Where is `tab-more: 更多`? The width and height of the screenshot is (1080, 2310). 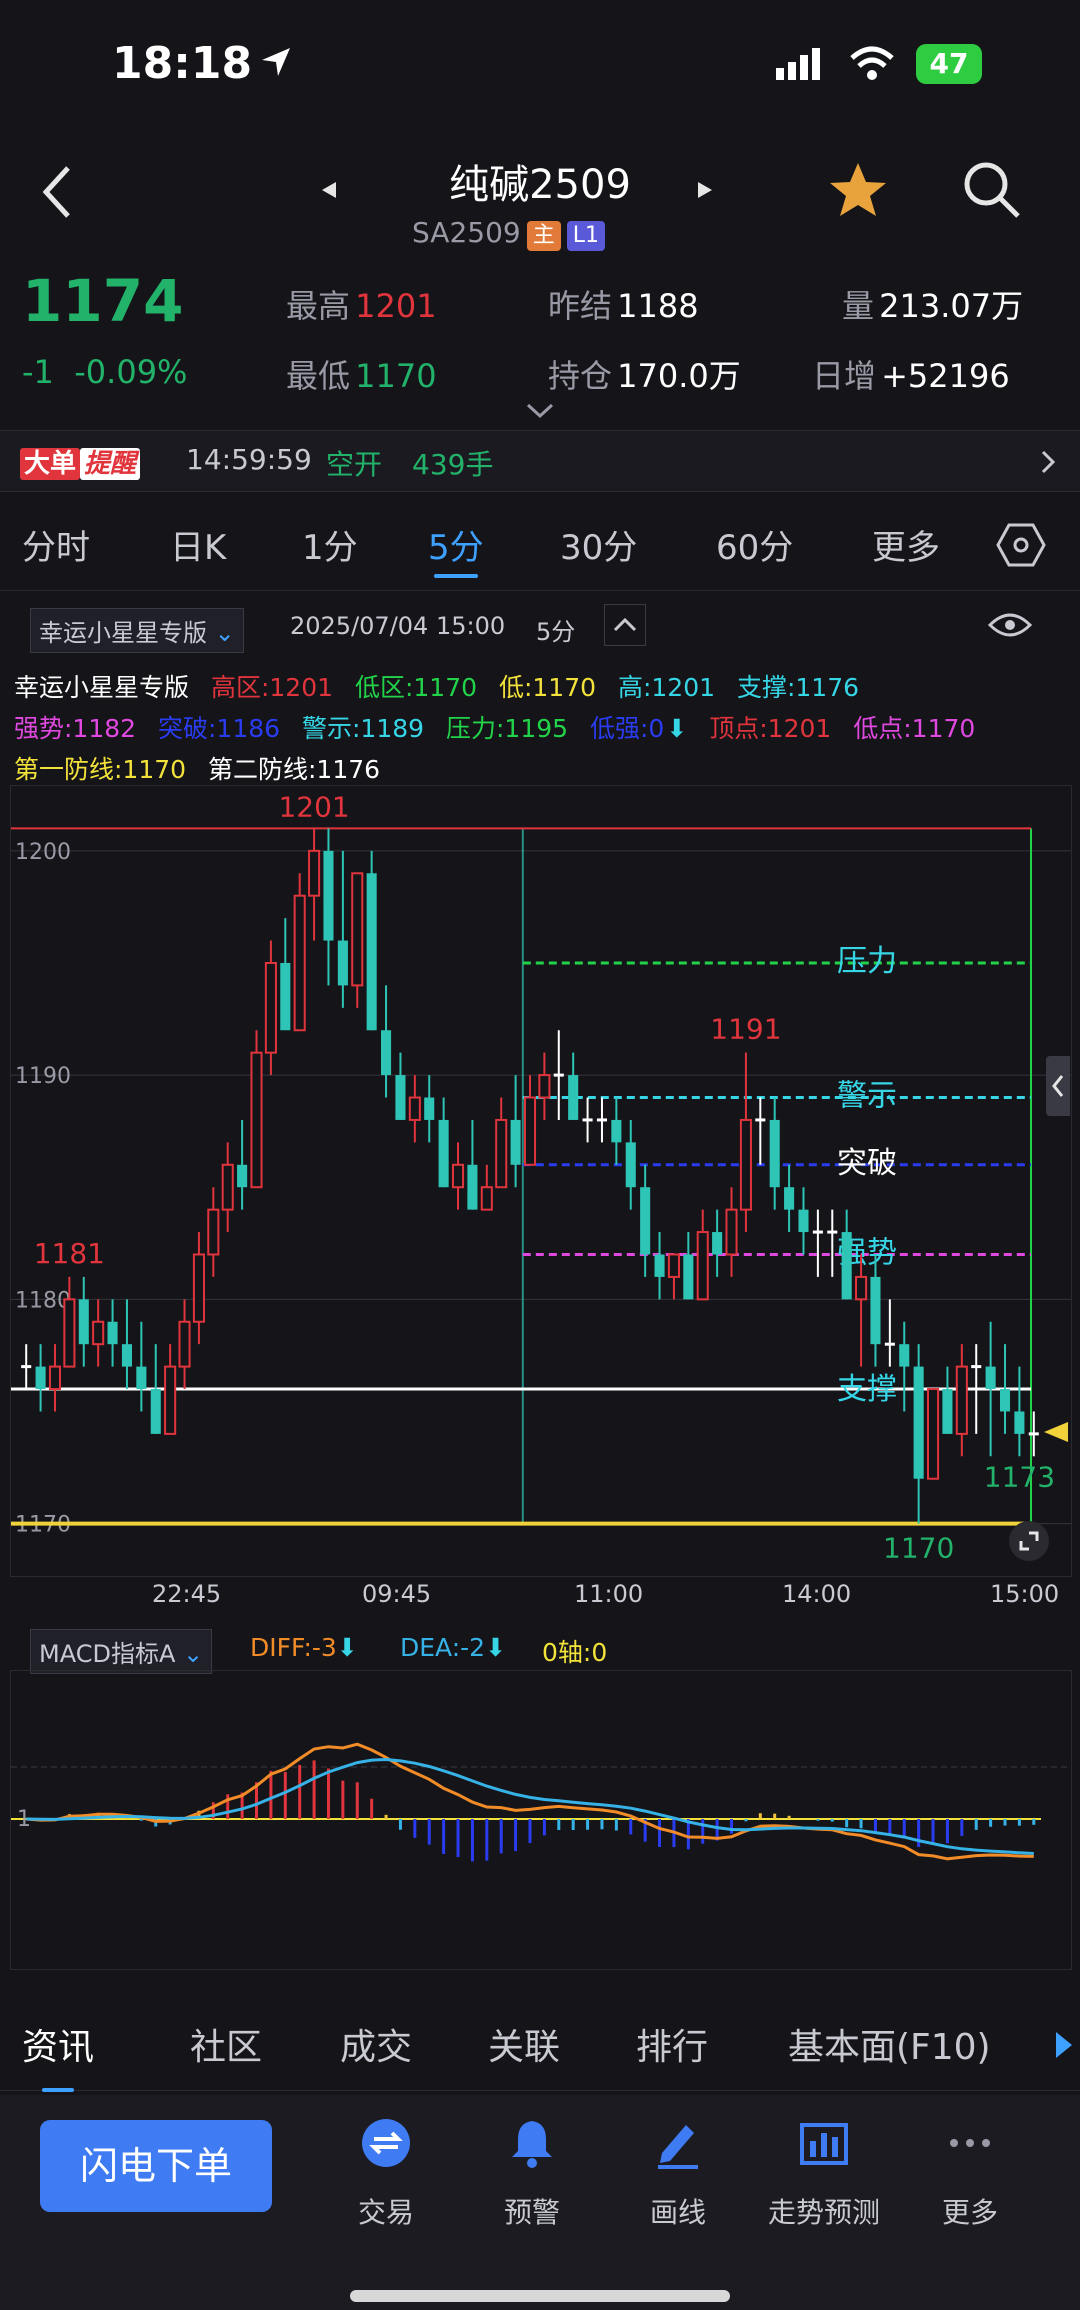 tab-more: 更多 is located at coordinates (906, 544).